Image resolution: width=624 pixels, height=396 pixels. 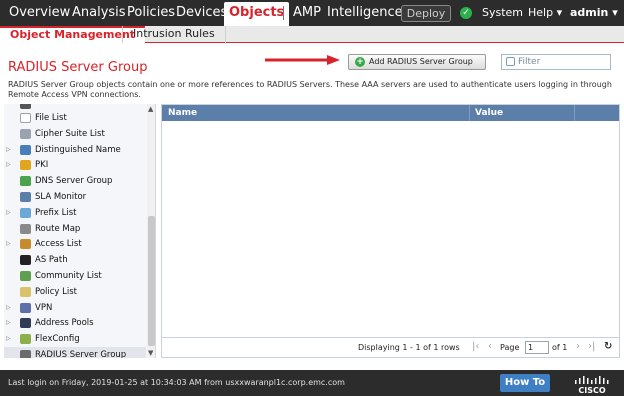 What do you see at coordinates (58, 244) in the screenshot?
I see `sidebar-item-label: Access List` at bounding box center [58, 244].